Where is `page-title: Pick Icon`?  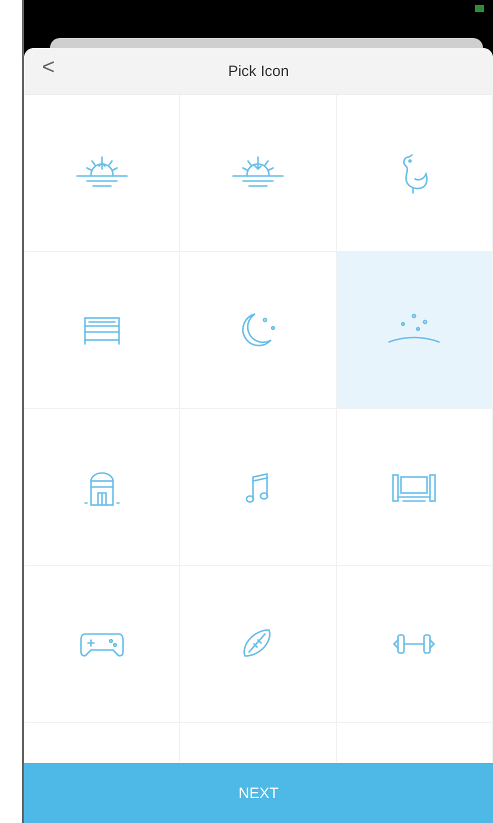 page-title: Pick Icon is located at coordinates (258, 71).